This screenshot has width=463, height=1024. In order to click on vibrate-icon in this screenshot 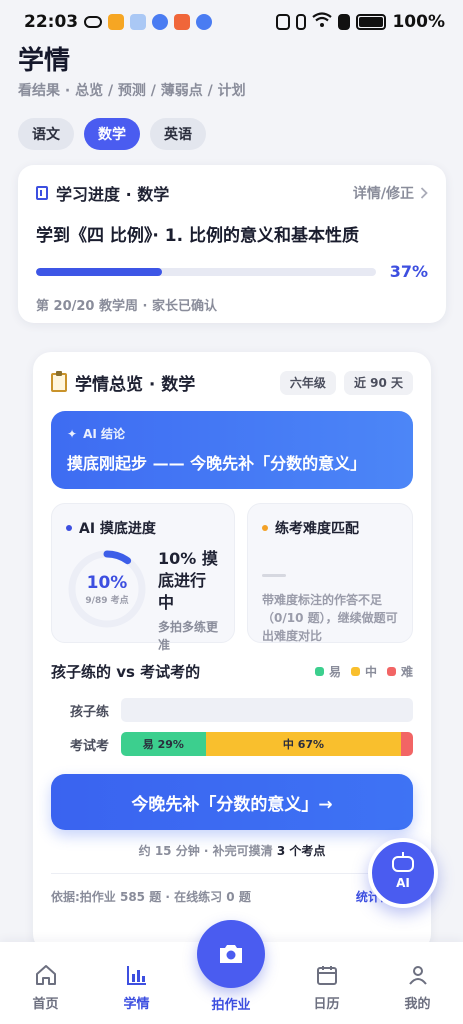, I will do `click(301, 22)`.